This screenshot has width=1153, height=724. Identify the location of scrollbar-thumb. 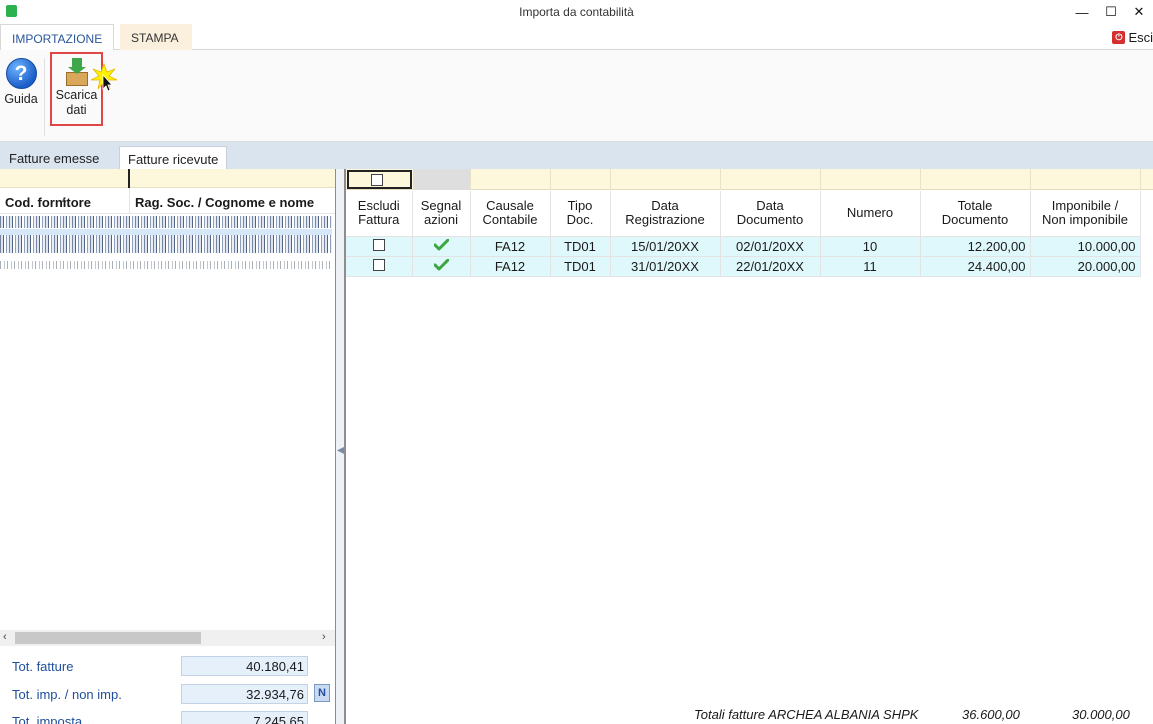
(108, 638).